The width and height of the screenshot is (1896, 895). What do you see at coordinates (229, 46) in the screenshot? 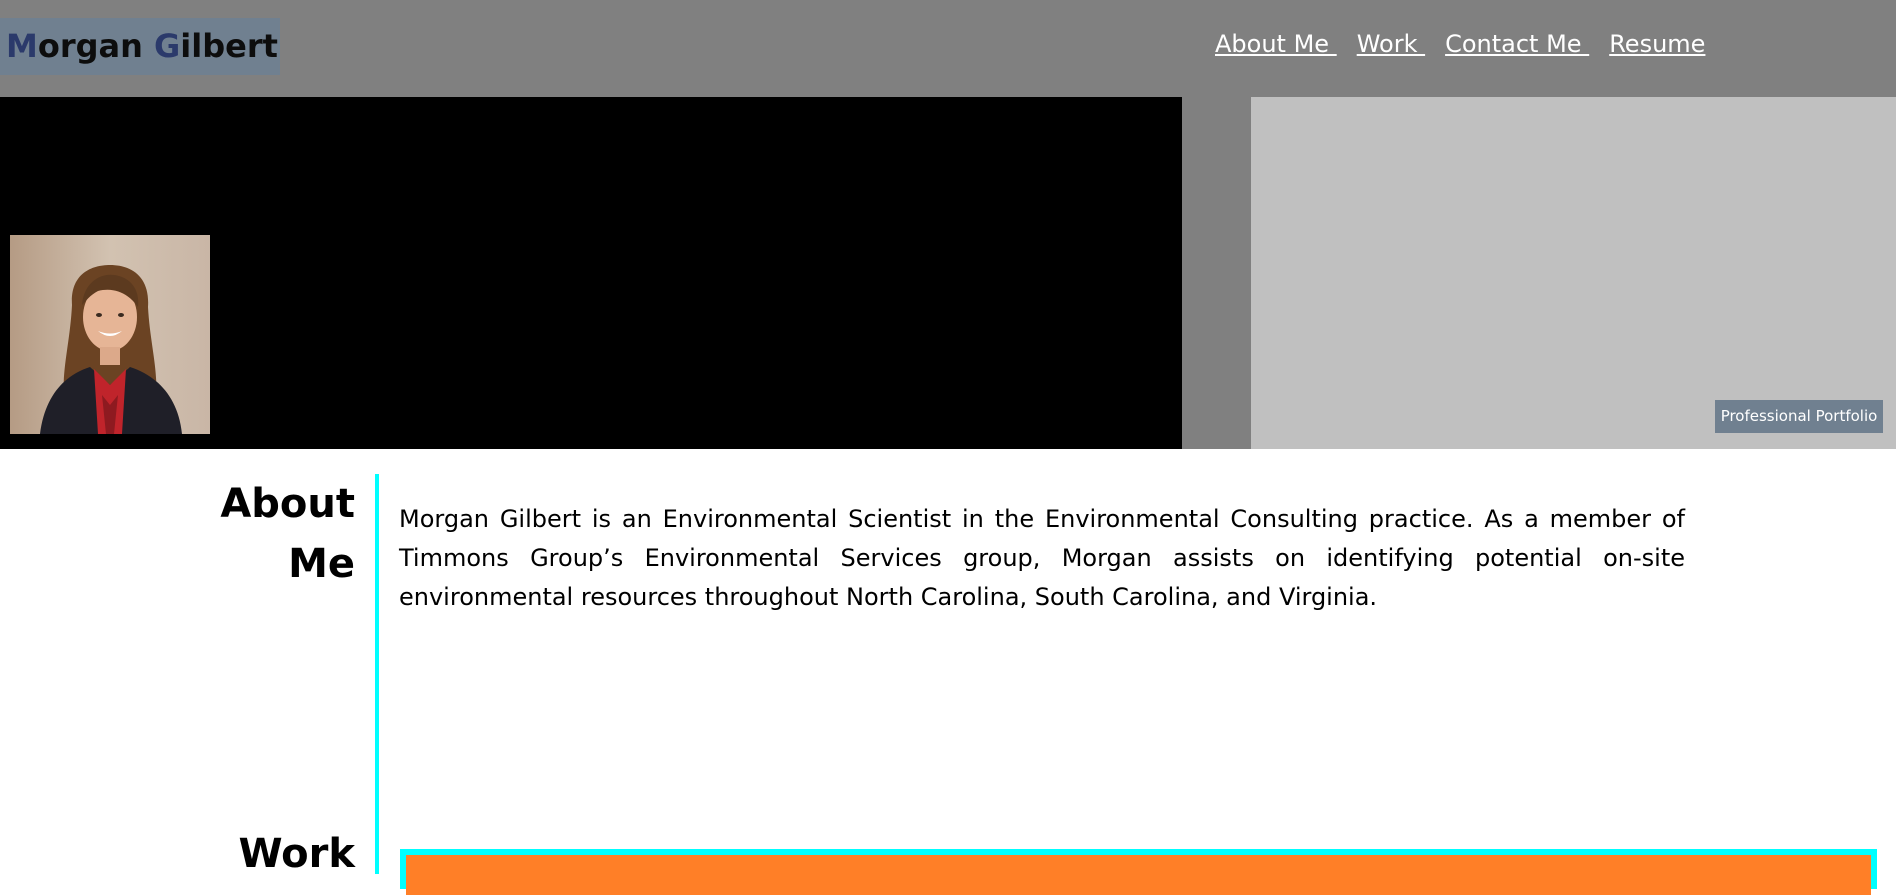
I see `logo-last-rest: ilbert` at bounding box center [229, 46].